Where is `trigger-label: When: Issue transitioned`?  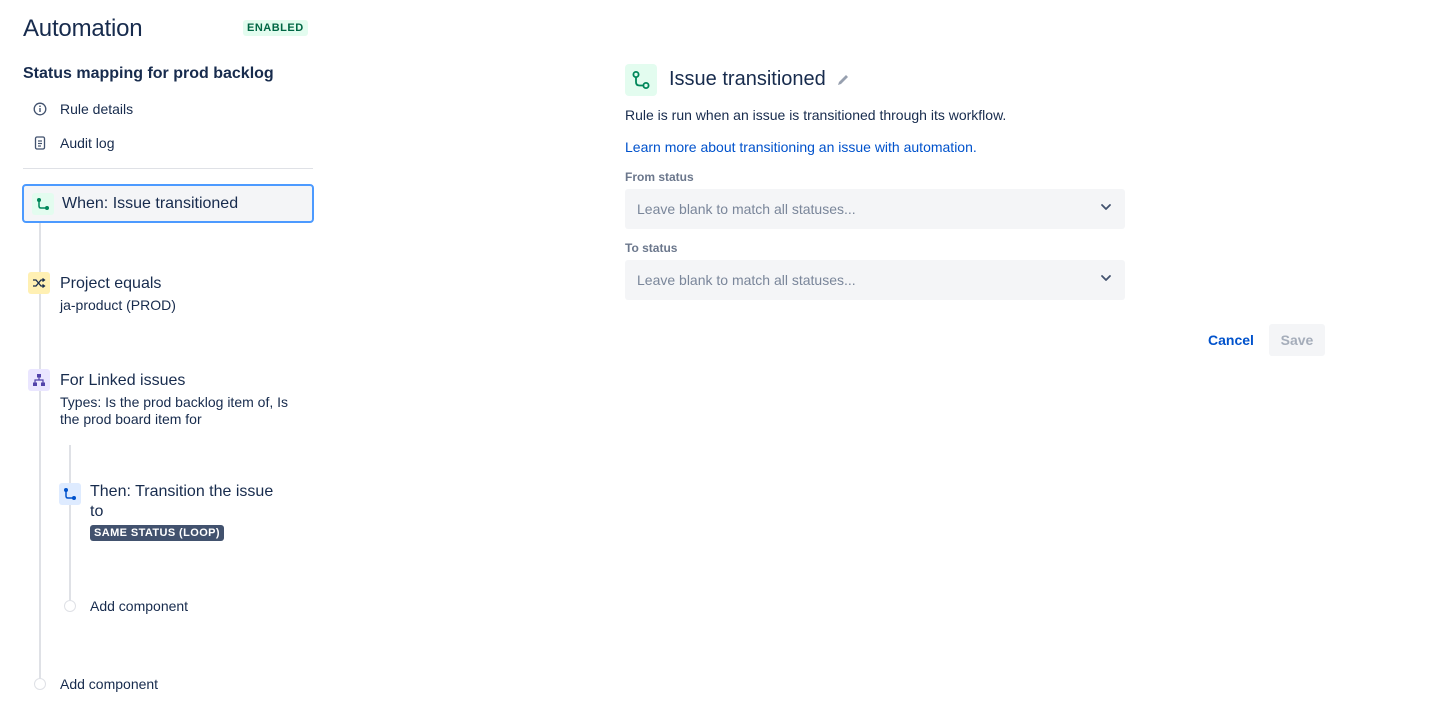
trigger-label: When: Issue transitioned is located at coordinates (150, 203).